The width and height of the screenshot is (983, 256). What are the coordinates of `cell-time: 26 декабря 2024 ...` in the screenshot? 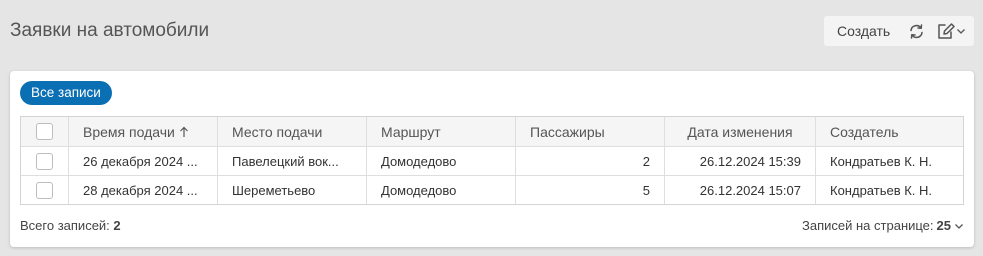 It's located at (142, 161).